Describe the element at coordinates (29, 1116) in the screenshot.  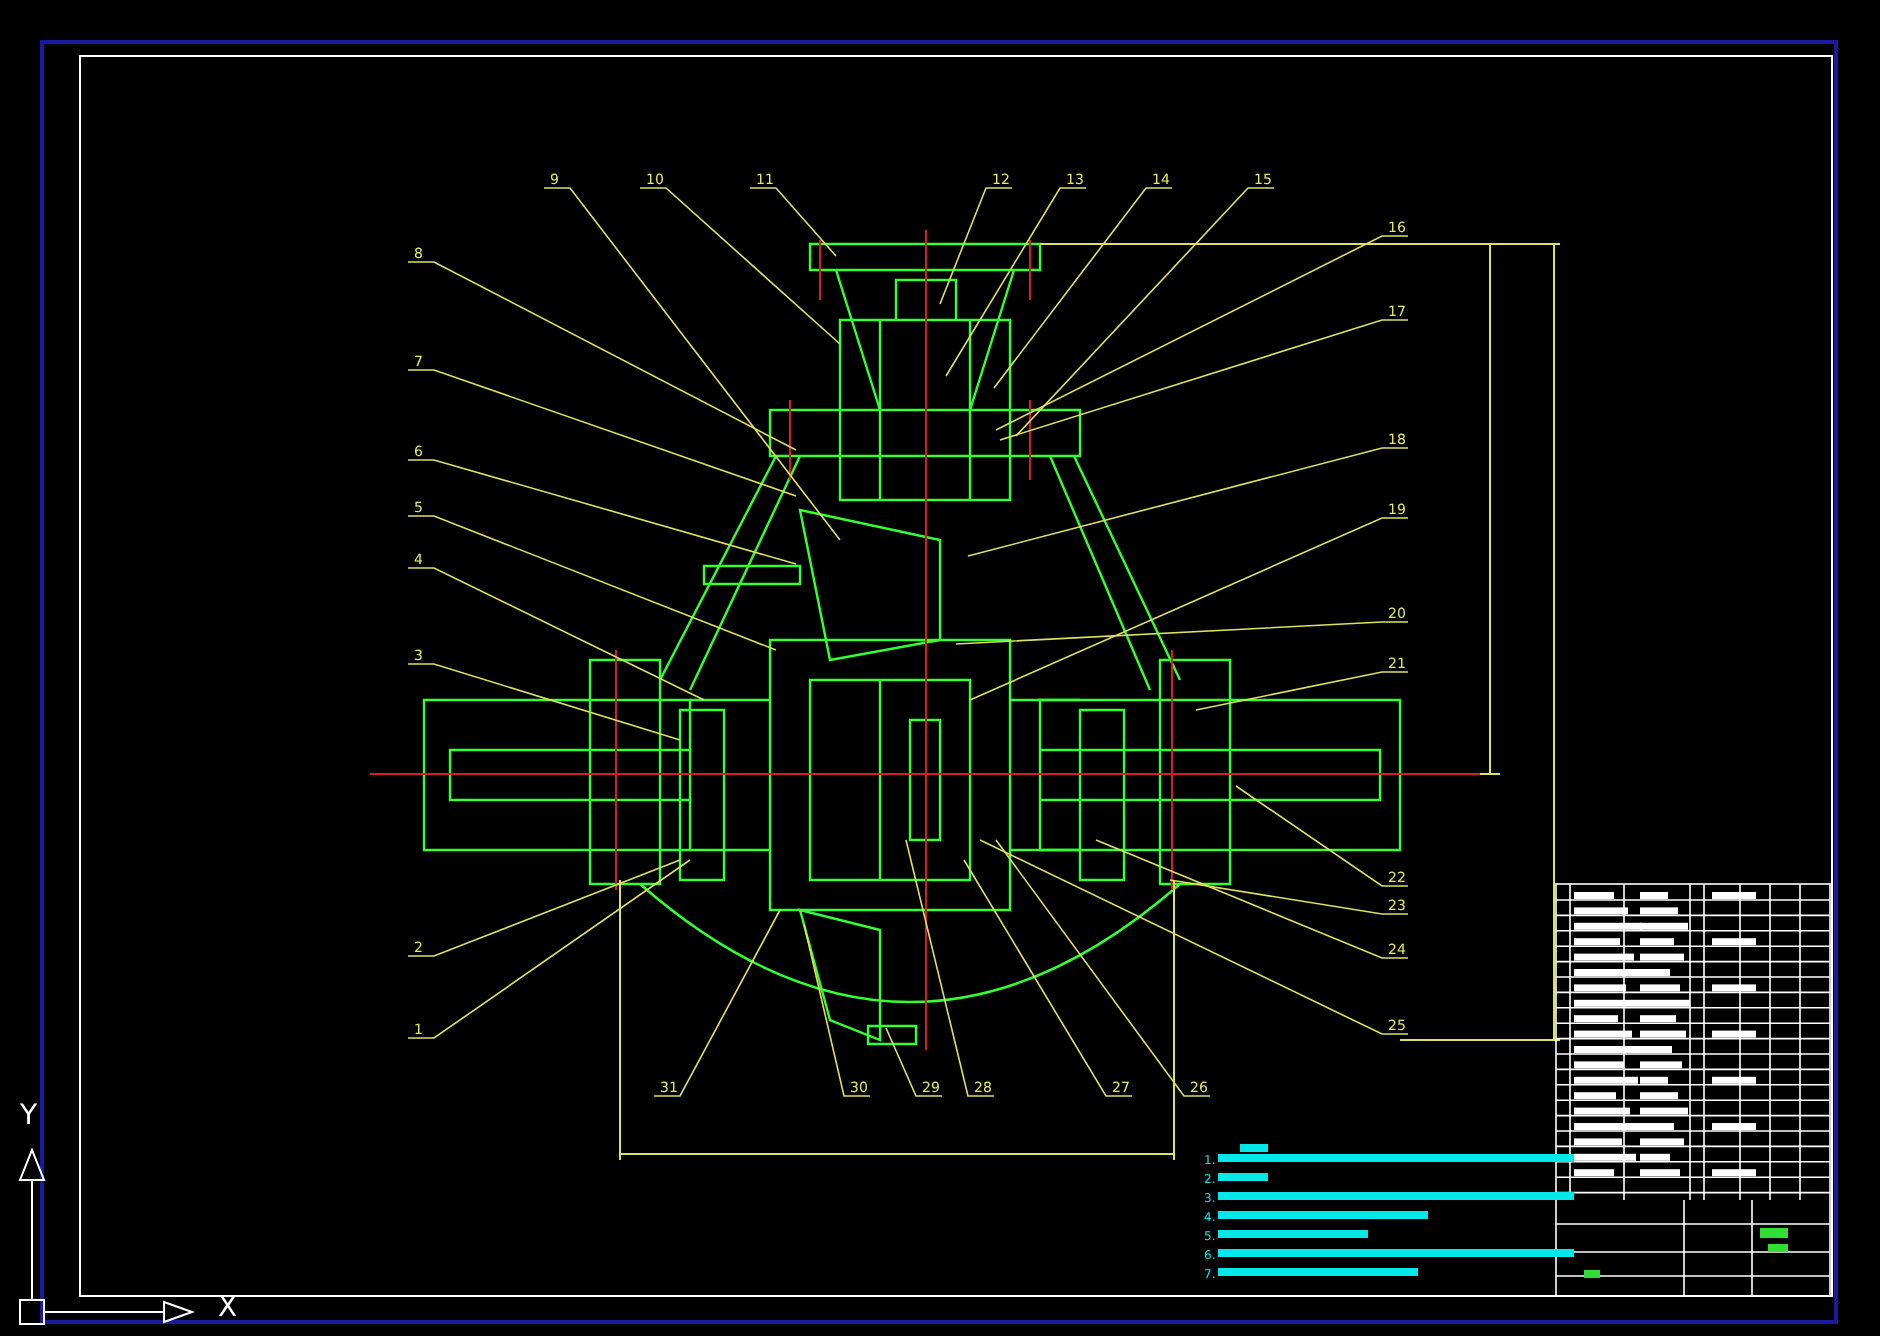
I see `y-axis-label: Y` at that location.